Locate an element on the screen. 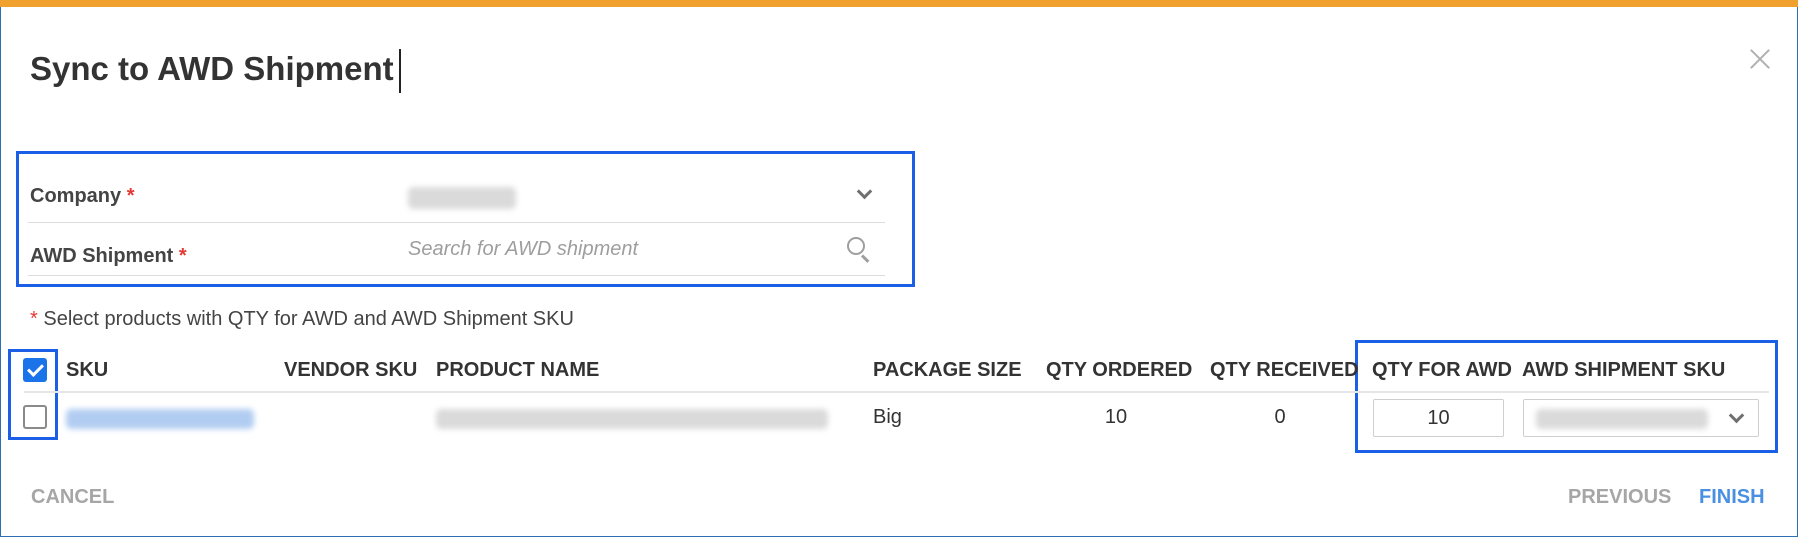 This screenshot has width=1798, height=537. column-header-qty-for-awd: QTY FOR AWD is located at coordinates (1442, 370).